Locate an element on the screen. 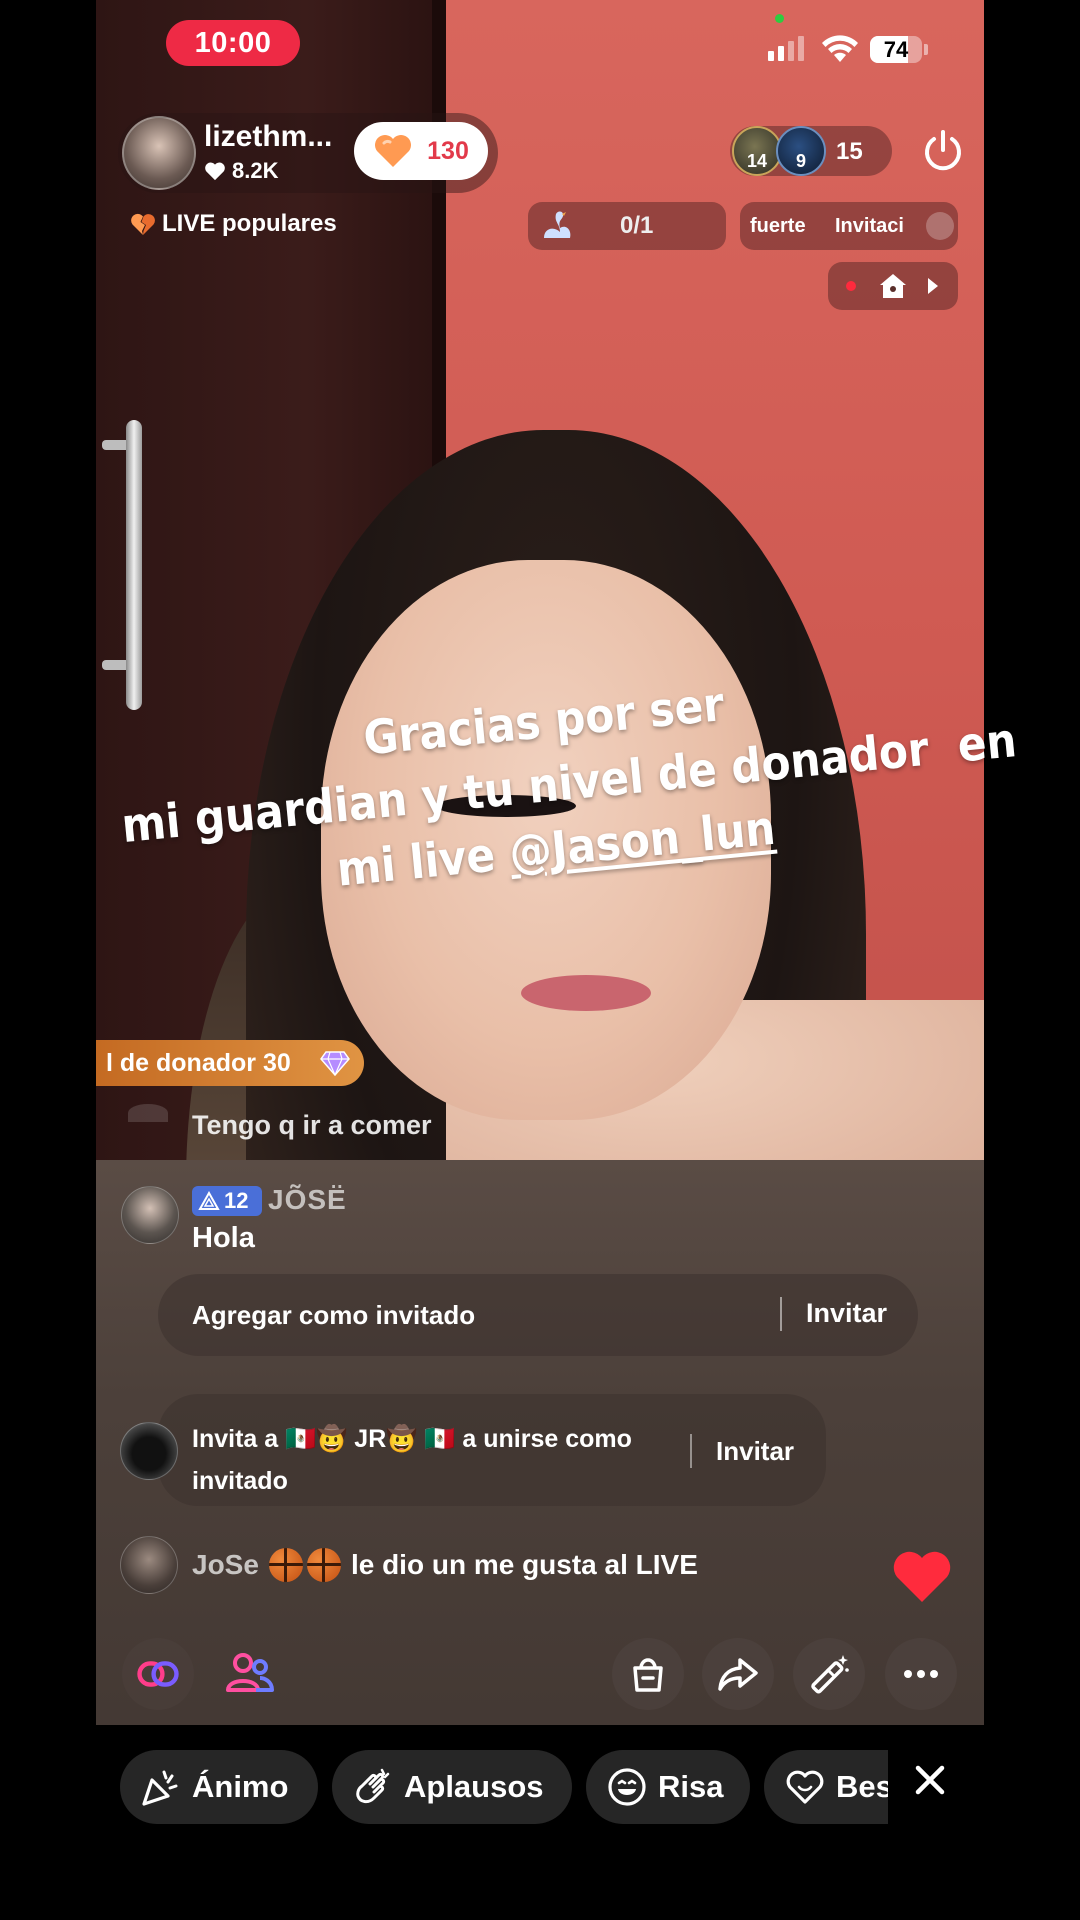  share-button is located at coordinates (738, 1674).